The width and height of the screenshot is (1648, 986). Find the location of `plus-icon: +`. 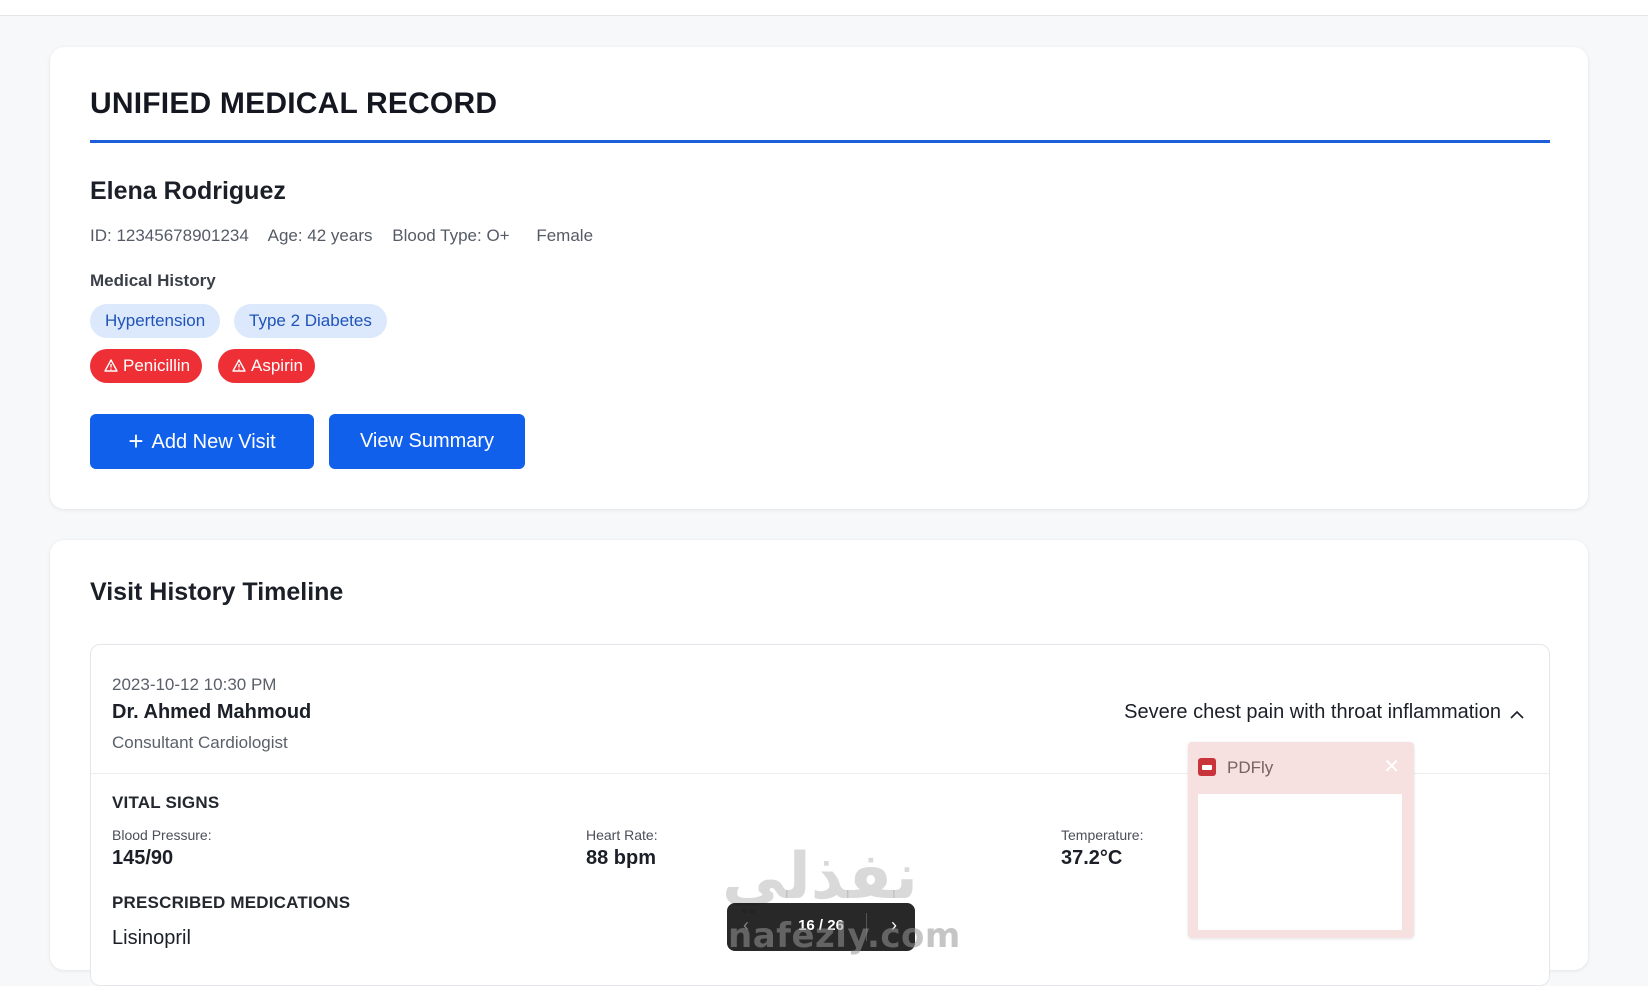

plus-icon: + is located at coordinates (136, 441).